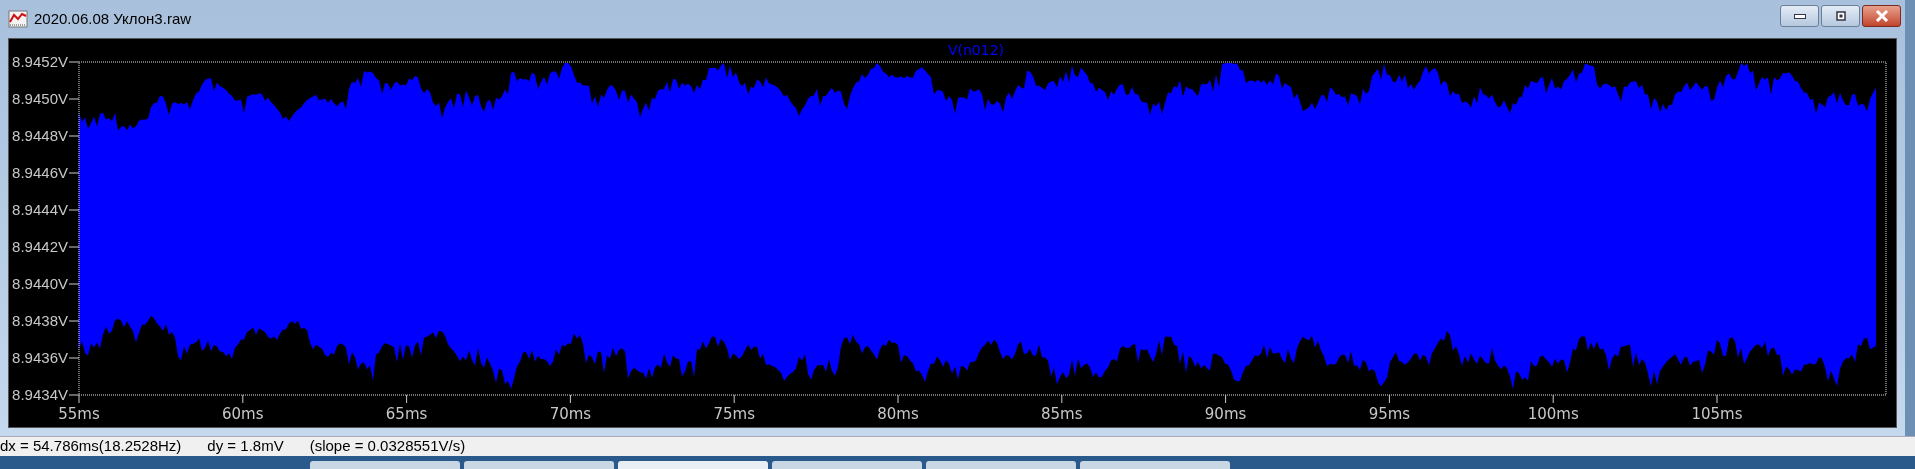  I want to click on status-text: dx = 54.786ms(18.2528Hz), so click(91, 446).